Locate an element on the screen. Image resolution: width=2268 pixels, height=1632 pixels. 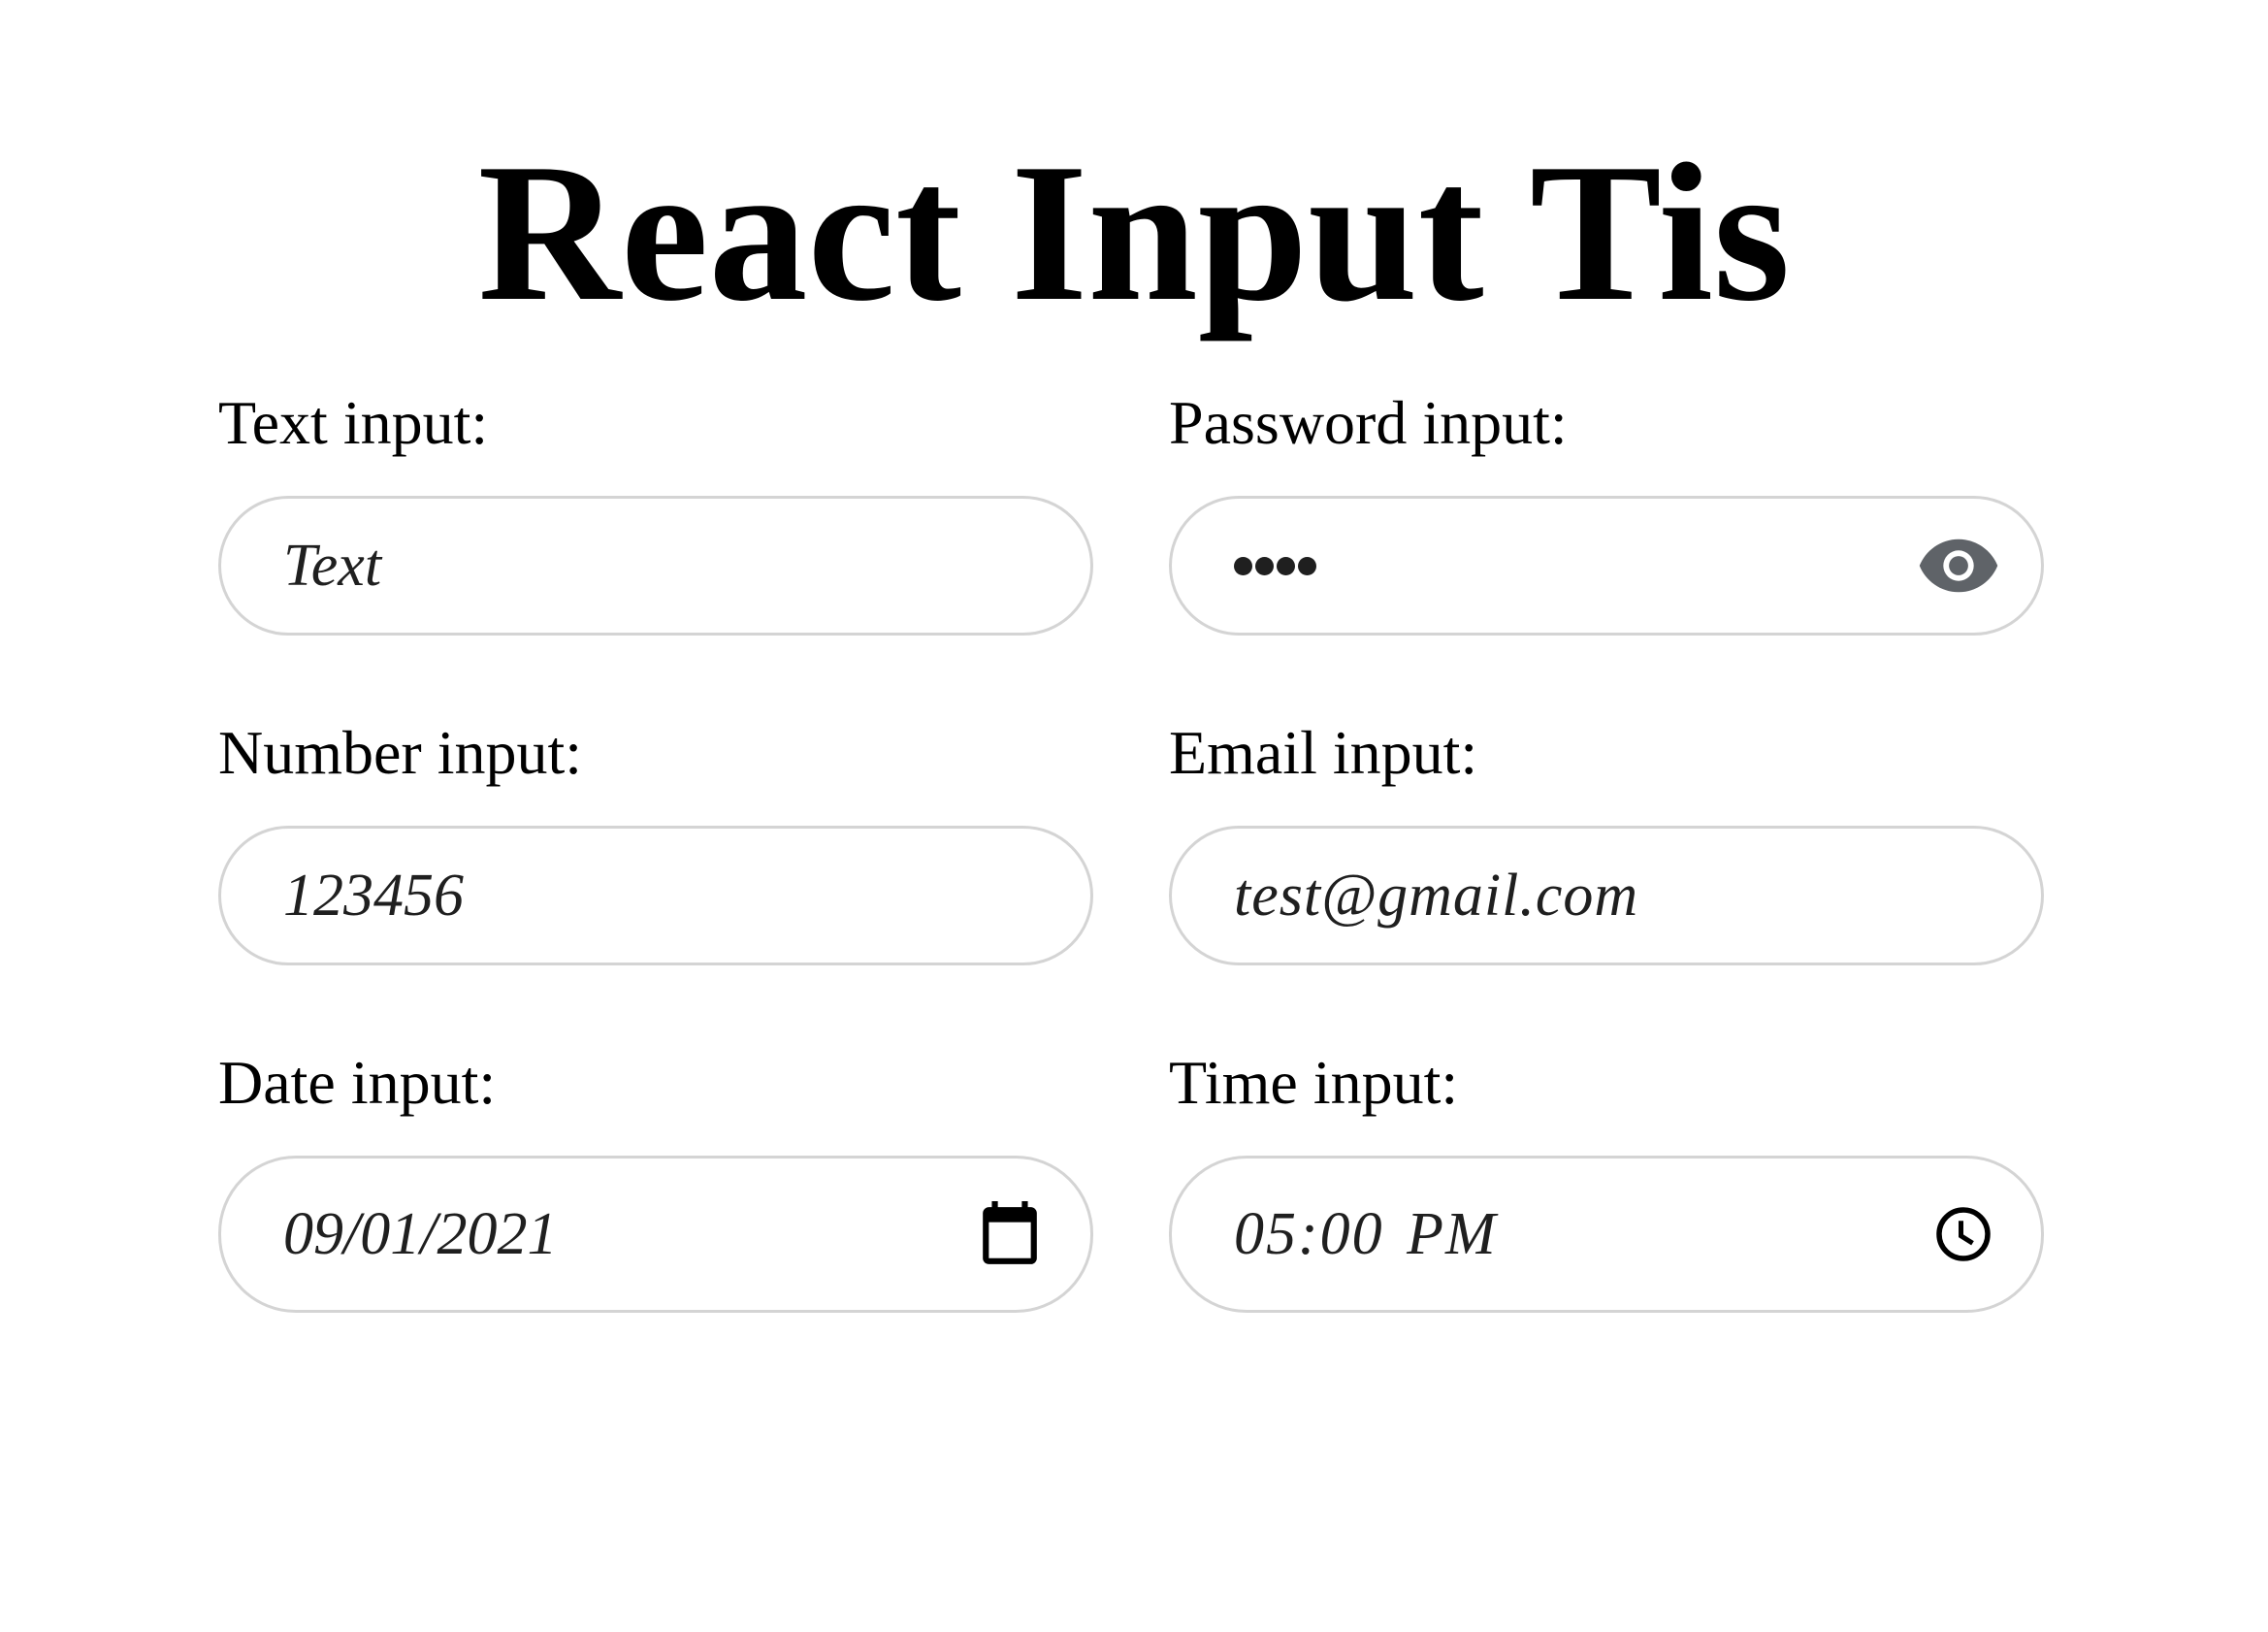
date-input: 09/01/2021 is located at coordinates (655, 1234).